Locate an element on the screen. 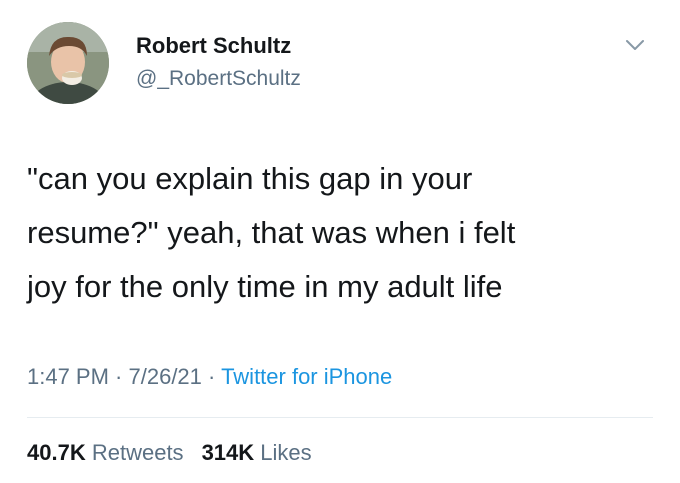  divider is located at coordinates (340, 417).